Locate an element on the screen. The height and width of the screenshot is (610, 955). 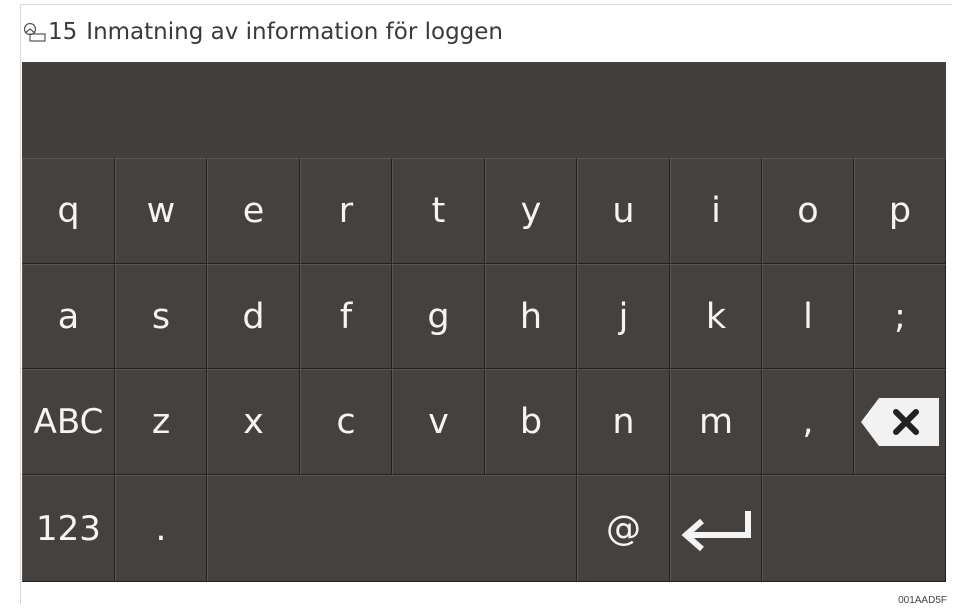
key-u: u is located at coordinates (623, 211).